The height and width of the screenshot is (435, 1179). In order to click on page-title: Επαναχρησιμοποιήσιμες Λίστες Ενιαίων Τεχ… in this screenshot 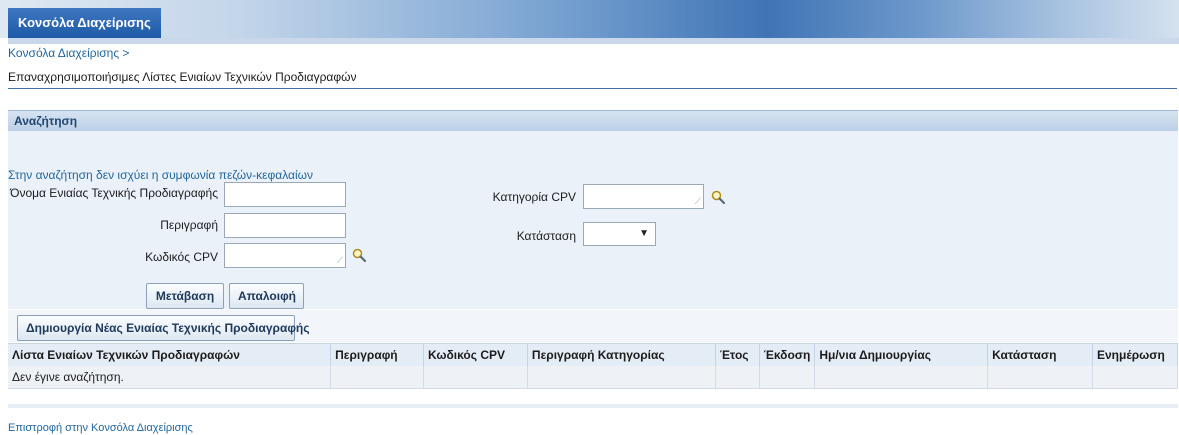, I will do `click(182, 77)`.